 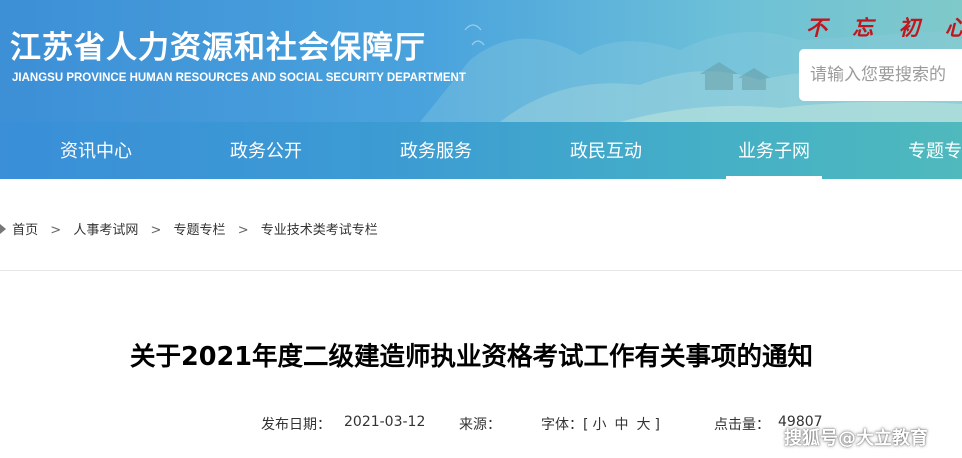 What do you see at coordinates (296, 425) in the screenshot?
I see `publish-date-label: 发布日期：` at bounding box center [296, 425].